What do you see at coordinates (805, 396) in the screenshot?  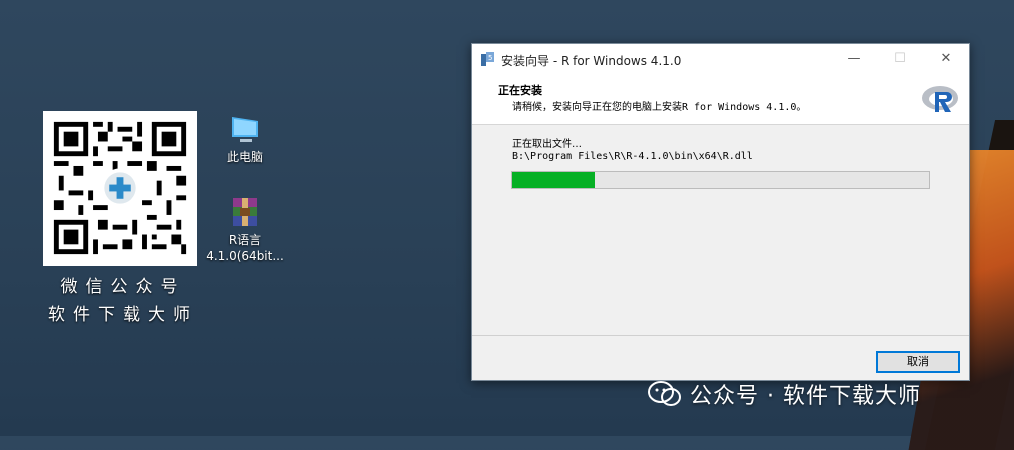 I see `watermark-text: 公众号 · 软件下载大师` at bounding box center [805, 396].